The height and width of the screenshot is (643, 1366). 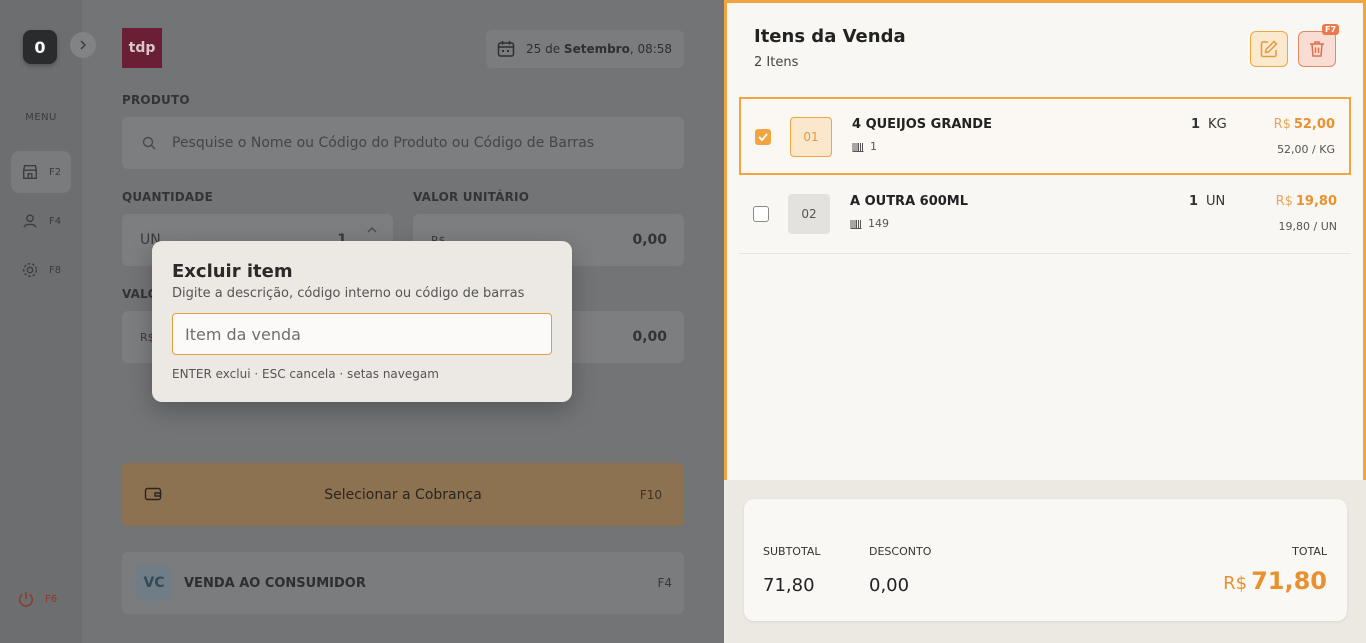 What do you see at coordinates (776, 62) in the screenshot?
I see `items-count: 2 Itens` at bounding box center [776, 62].